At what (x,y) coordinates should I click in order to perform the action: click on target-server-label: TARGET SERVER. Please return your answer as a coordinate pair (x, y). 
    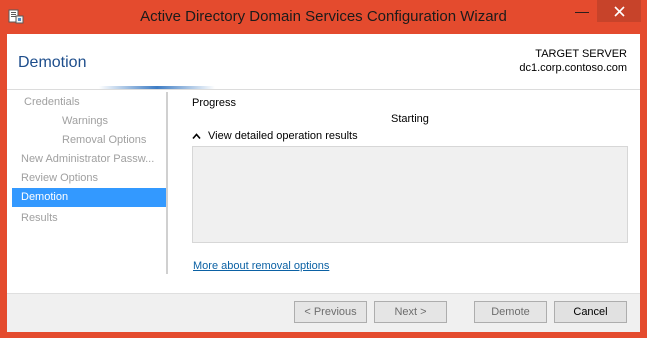
    Looking at the image, I should click on (581, 54).